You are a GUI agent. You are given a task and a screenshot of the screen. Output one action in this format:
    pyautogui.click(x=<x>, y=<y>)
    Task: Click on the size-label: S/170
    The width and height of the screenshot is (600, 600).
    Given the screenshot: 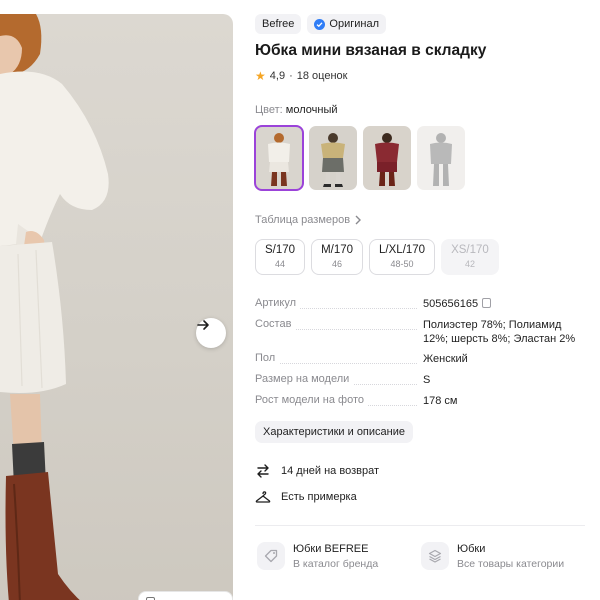 What is the action you would take?
    pyautogui.click(x=280, y=250)
    